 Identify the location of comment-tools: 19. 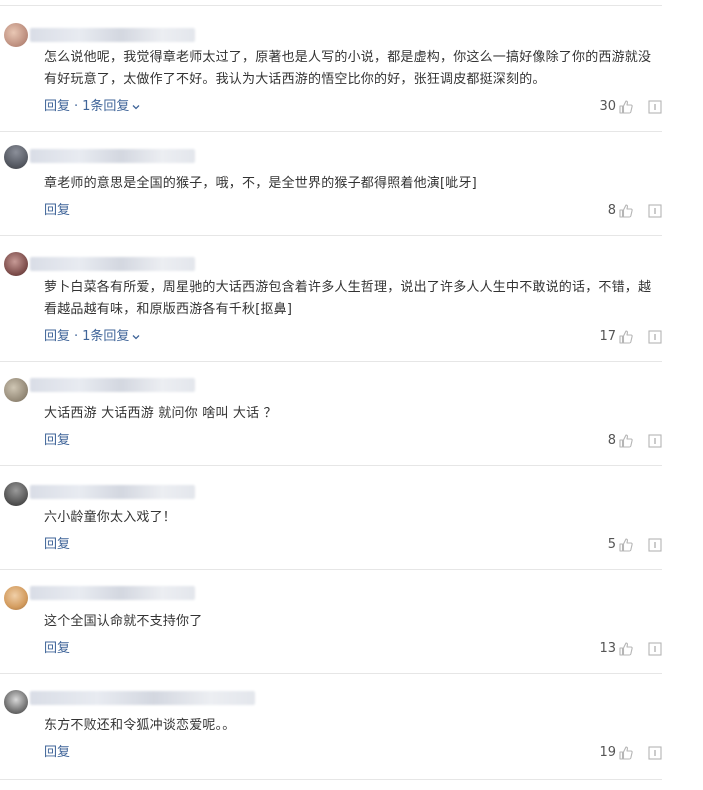
(602, 753).